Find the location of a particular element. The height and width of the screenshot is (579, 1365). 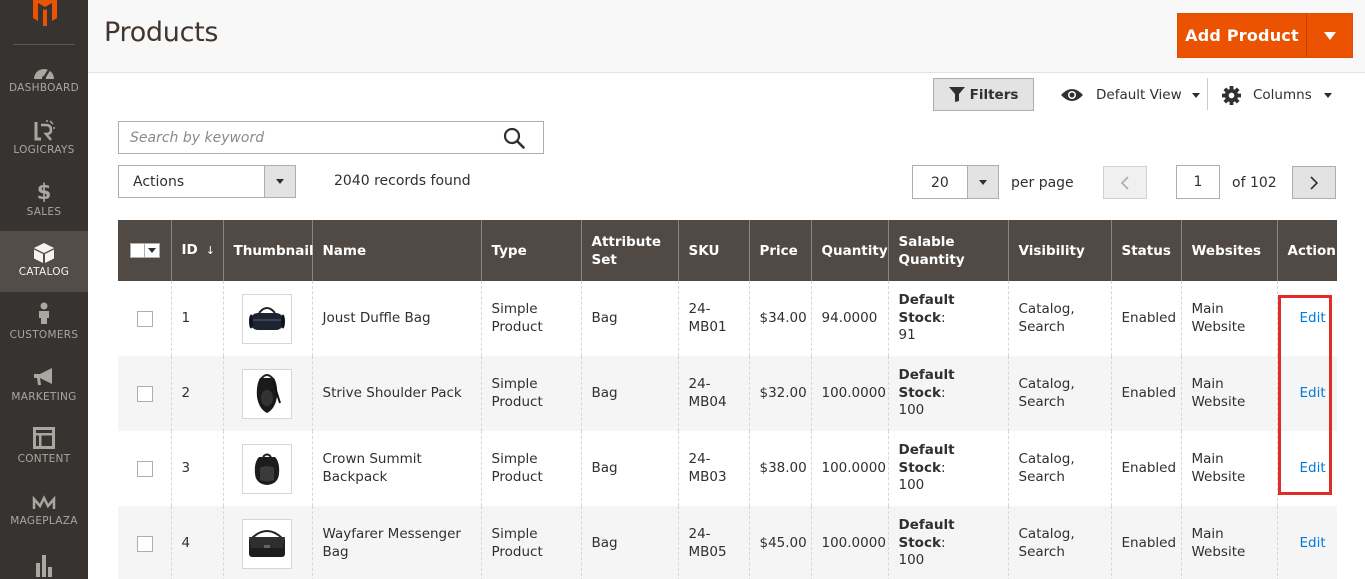

search-icon is located at coordinates (514, 138).